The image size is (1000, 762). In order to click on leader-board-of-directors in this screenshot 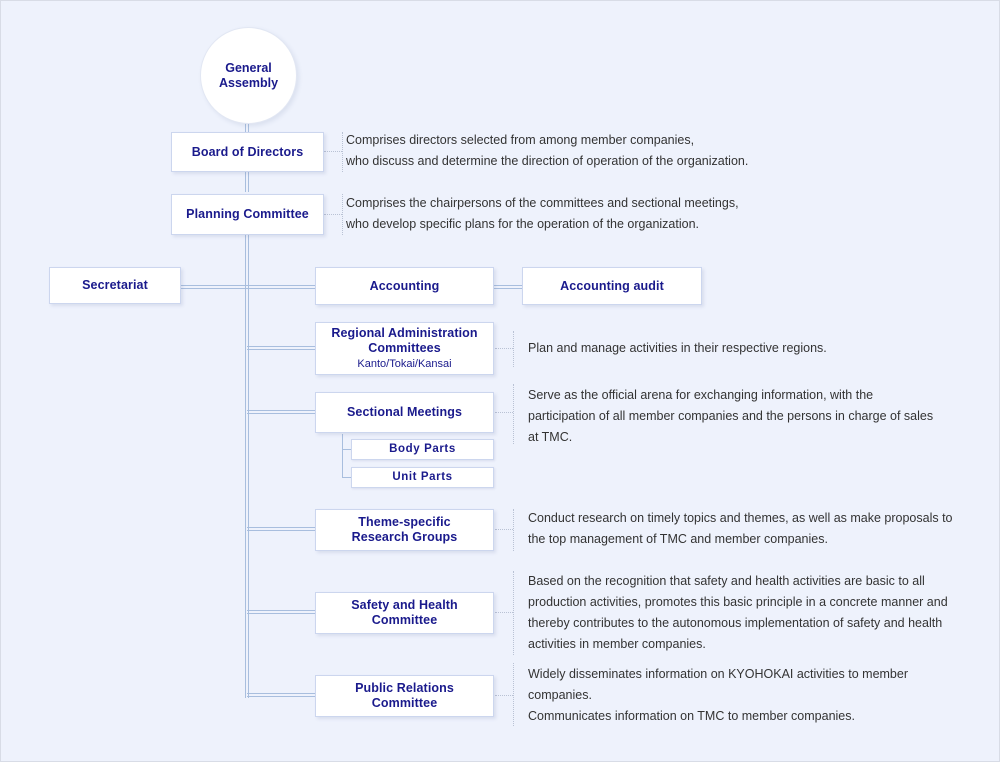, I will do `click(333, 151)`.